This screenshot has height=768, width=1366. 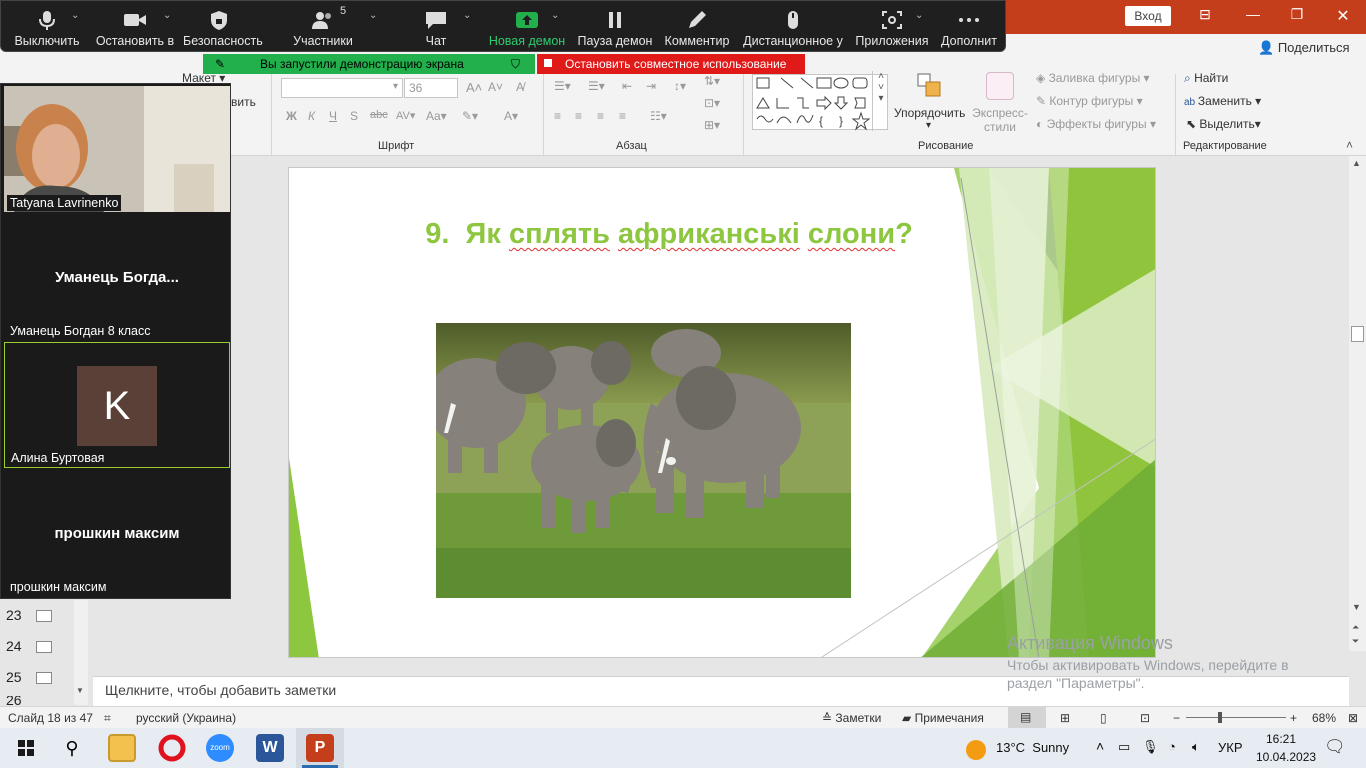 What do you see at coordinates (320, 748) in the screenshot?
I see `powerpoint-taskbar-item: P` at bounding box center [320, 748].